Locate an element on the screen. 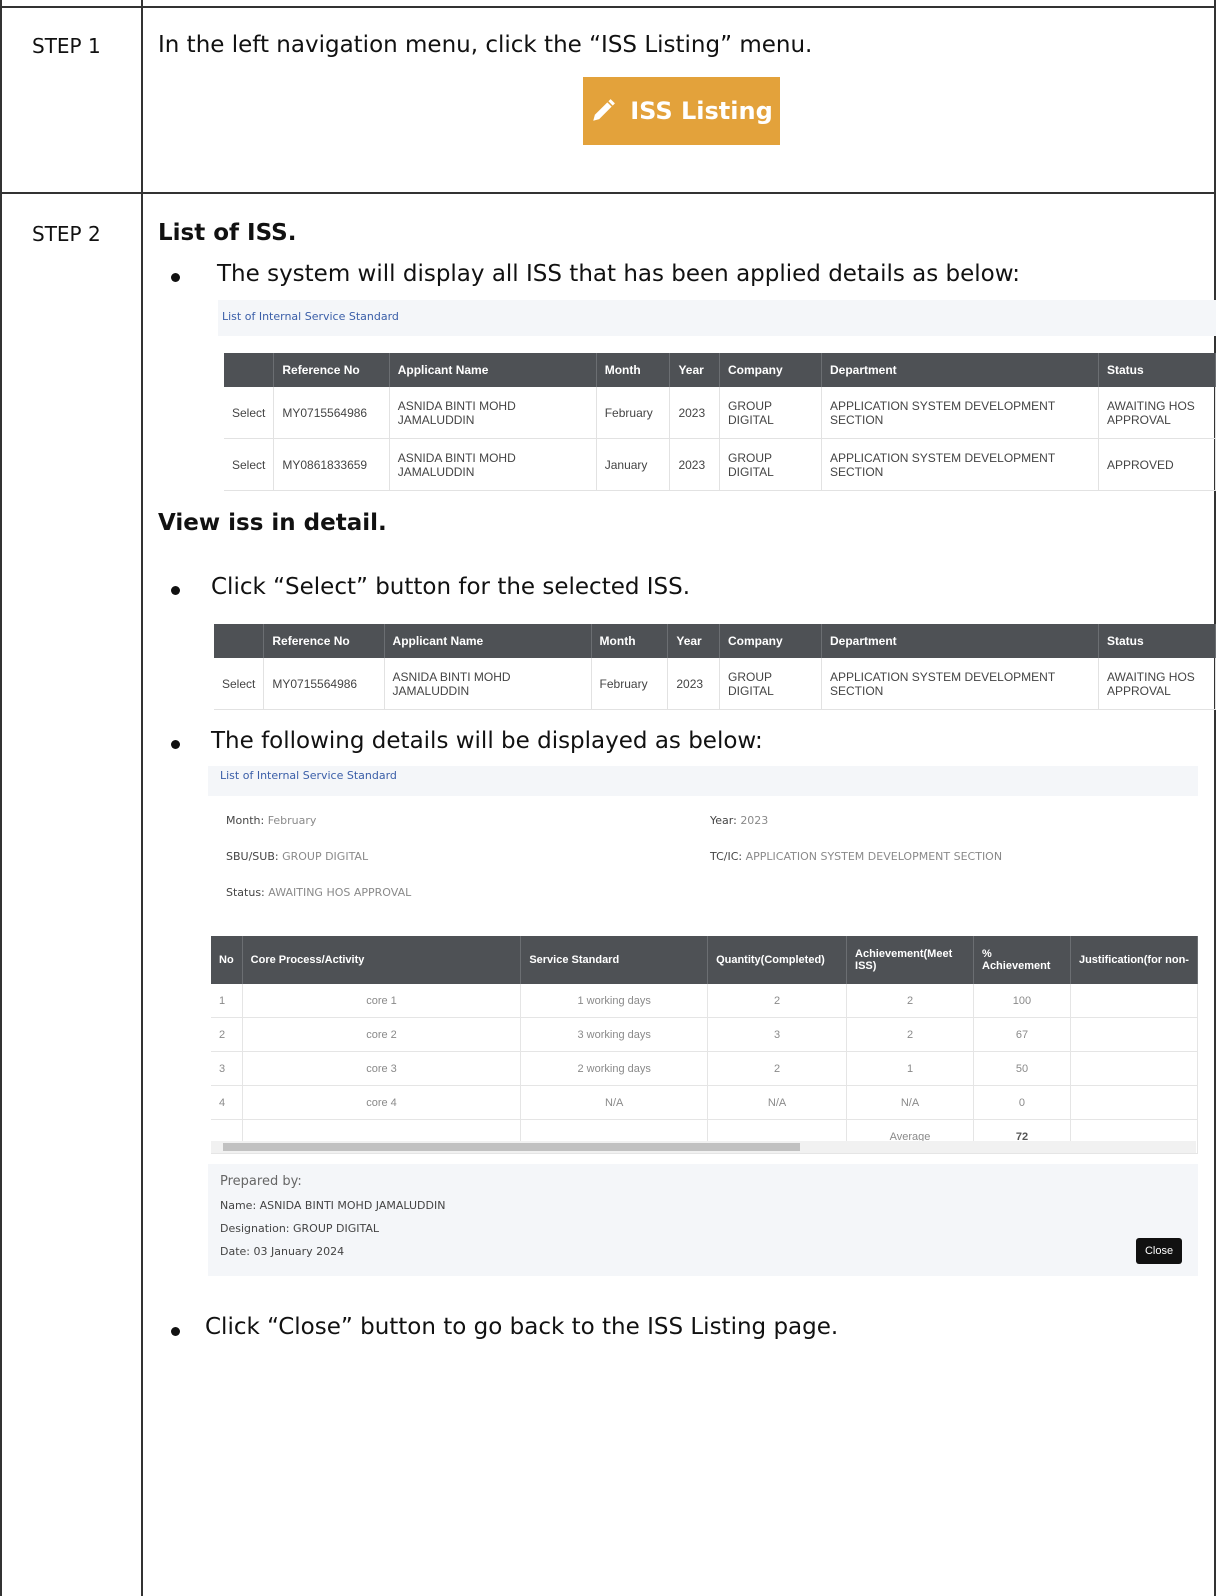 The width and height of the screenshot is (1216, 1596). table-row: 1 core 1 1 working days 2 2 100 is located at coordinates (705, 1001).